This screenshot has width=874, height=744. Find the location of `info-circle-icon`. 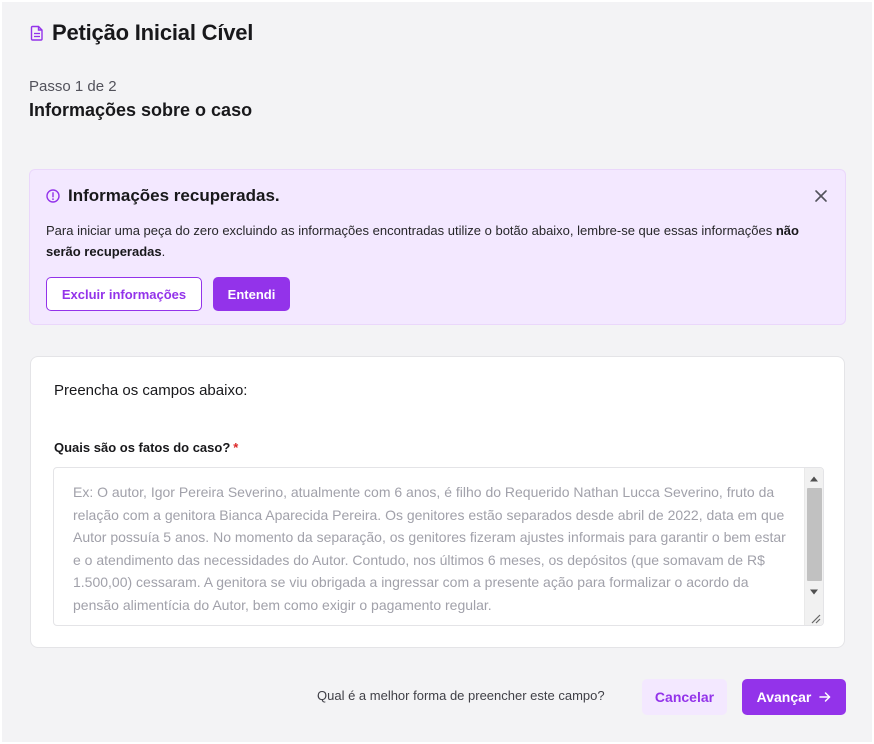

info-circle-icon is located at coordinates (53, 196).